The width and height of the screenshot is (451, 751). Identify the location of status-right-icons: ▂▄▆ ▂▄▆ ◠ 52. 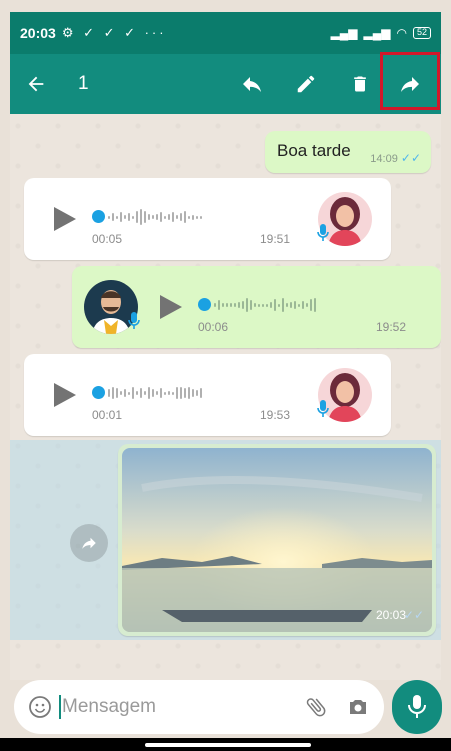
(381, 33).